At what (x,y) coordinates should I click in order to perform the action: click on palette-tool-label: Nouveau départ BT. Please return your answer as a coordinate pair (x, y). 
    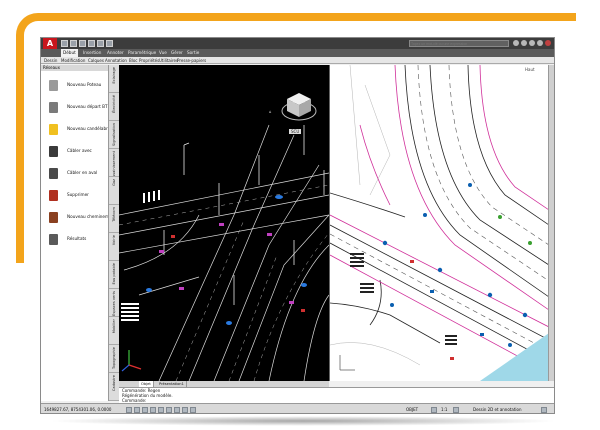
    Looking at the image, I should click on (87, 106).